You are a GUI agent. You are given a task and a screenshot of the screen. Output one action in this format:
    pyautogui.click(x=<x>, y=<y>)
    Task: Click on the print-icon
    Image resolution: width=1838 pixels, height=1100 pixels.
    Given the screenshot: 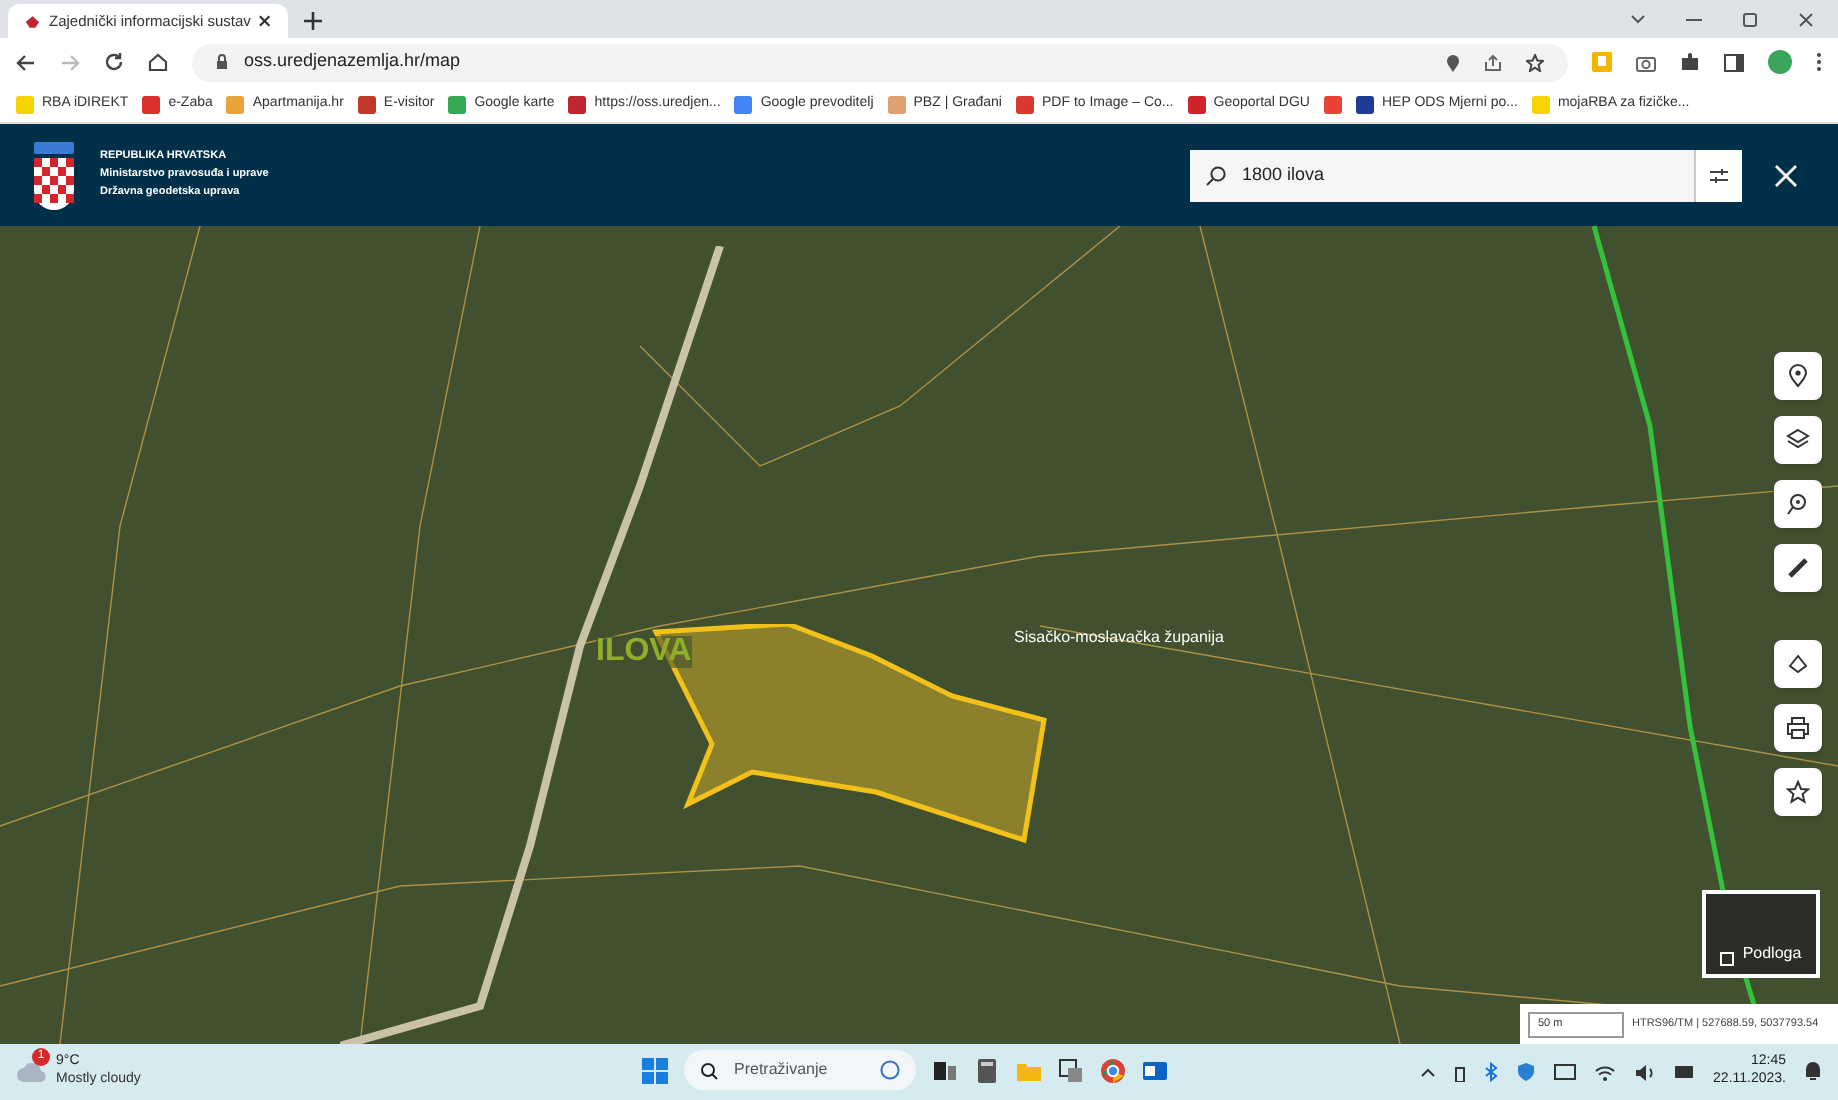 What is the action you would take?
    pyautogui.click(x=1798, y=728)
    